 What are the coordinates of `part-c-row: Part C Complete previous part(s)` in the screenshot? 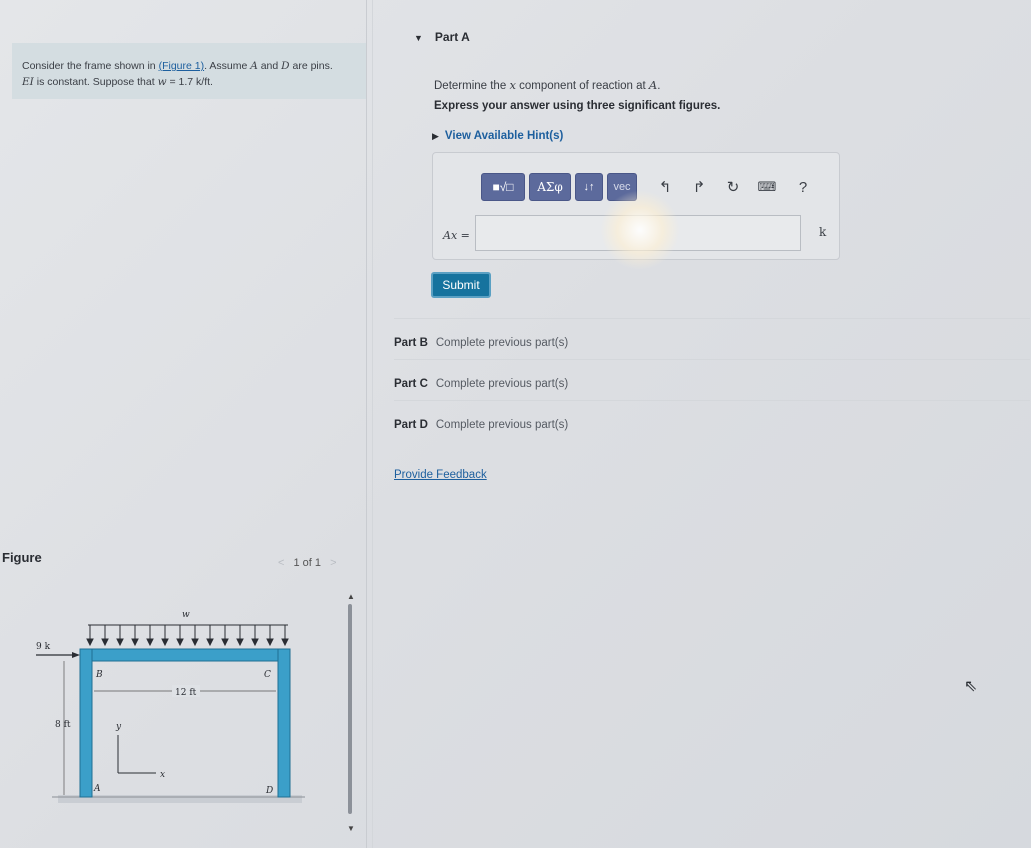 It's located at (712, 379).